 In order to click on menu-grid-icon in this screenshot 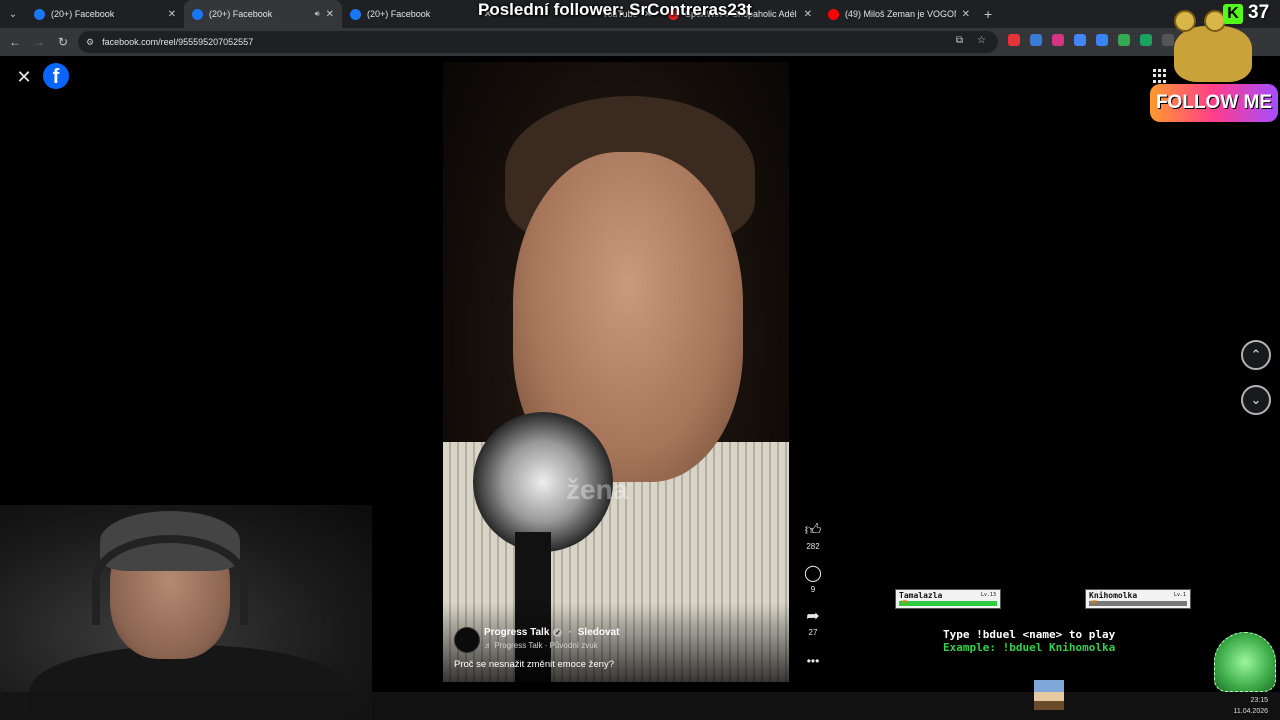, I will do `click(1160, 76)`.